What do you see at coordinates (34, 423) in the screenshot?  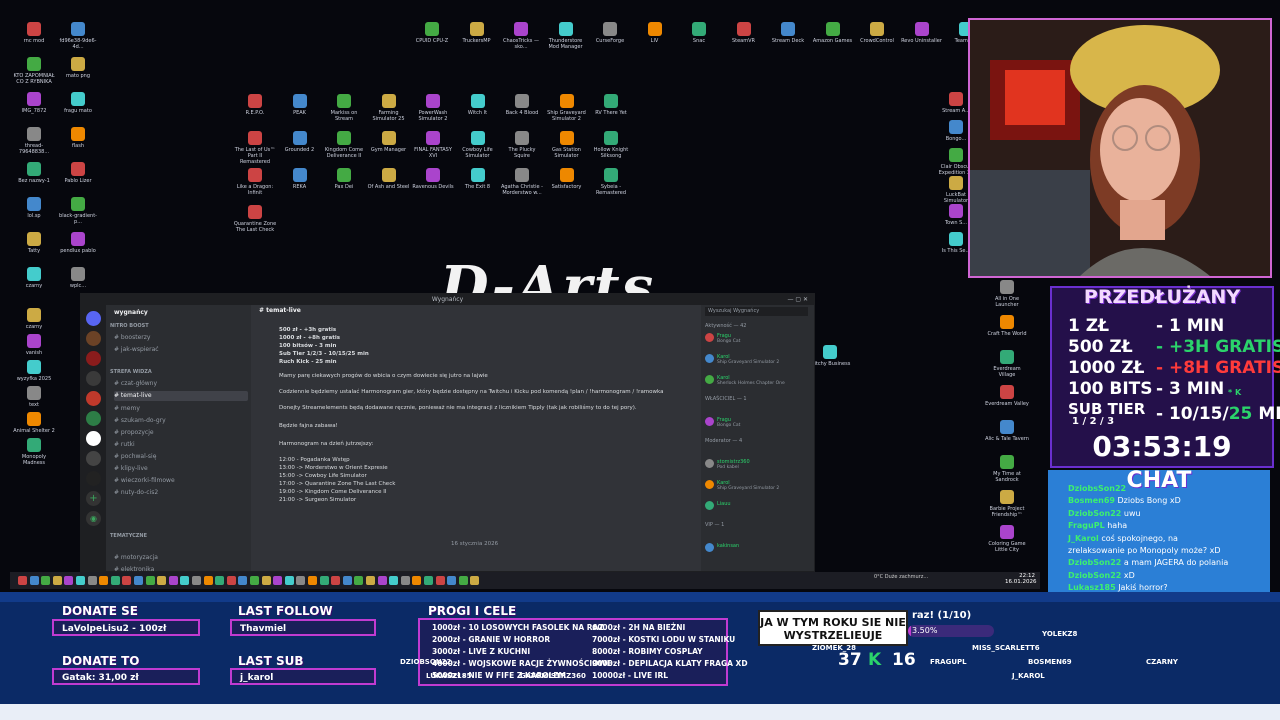 I see `desktop-icon: Animal Shelter 2` at bounding box center [34, 423].